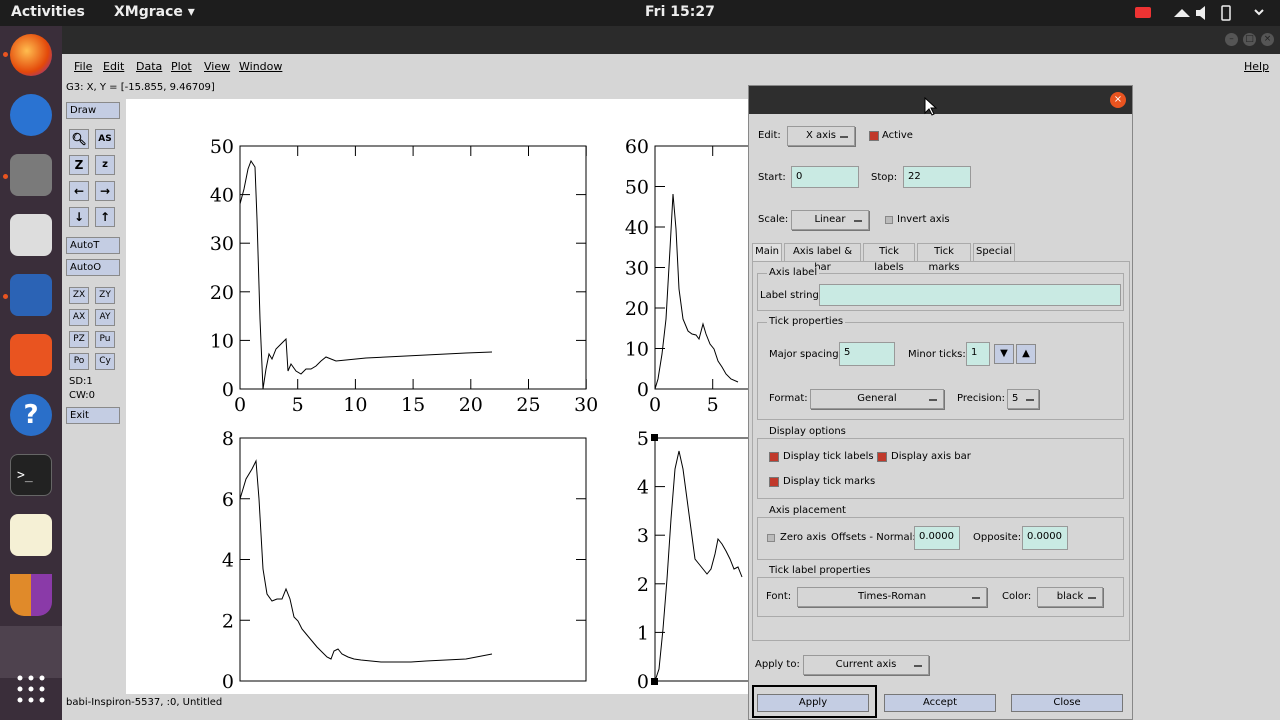 The height and width of the screenshot is (720, 1280). What do you see at coordinates (940, 100) in the screenshot?
I see `dialog-titlebar: ×` at bounding box center [940, 100].